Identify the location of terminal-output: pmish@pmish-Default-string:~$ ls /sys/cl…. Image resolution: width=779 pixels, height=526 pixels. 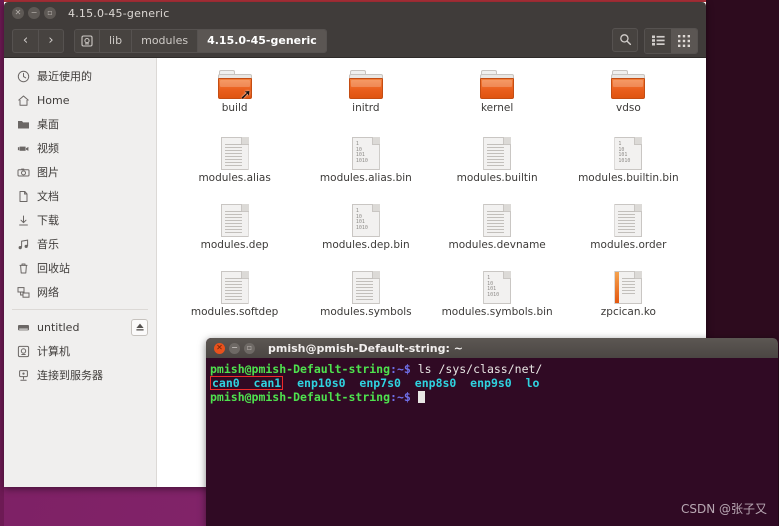
(492, 381).